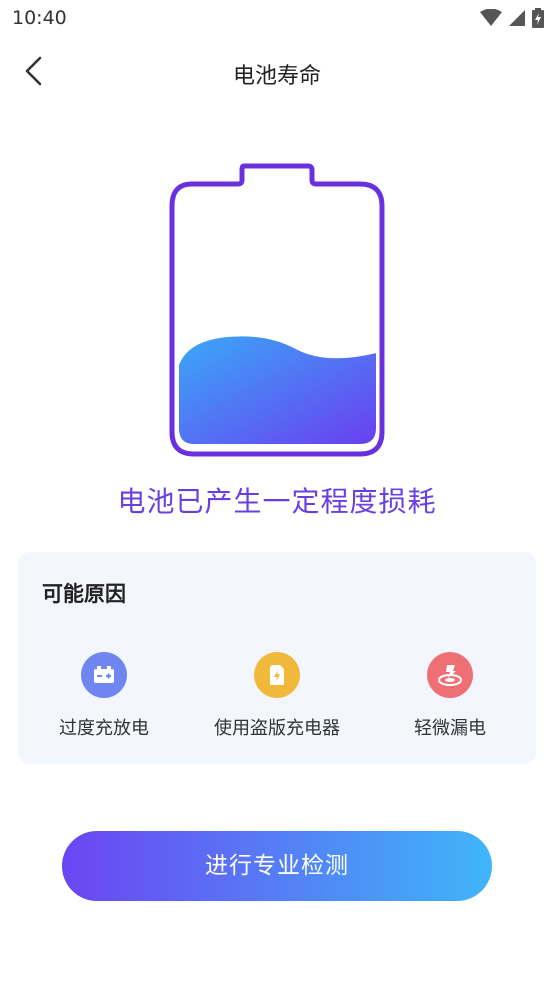  Describe the element at coordinates (276, 76) in the screenshot. I see `page-title: 电池寿命` at that location.